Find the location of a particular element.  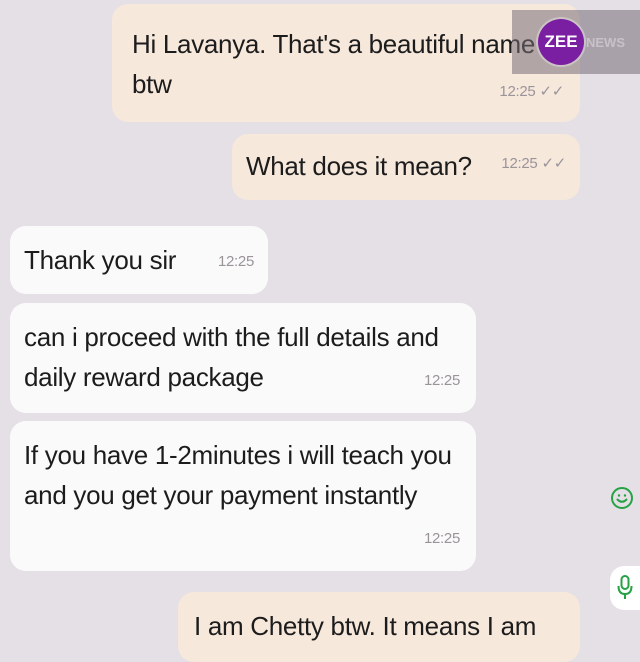

message-bubble-outgoing: What does it mean? 12:25 ✓✓ is located at coordinates (406, 167).